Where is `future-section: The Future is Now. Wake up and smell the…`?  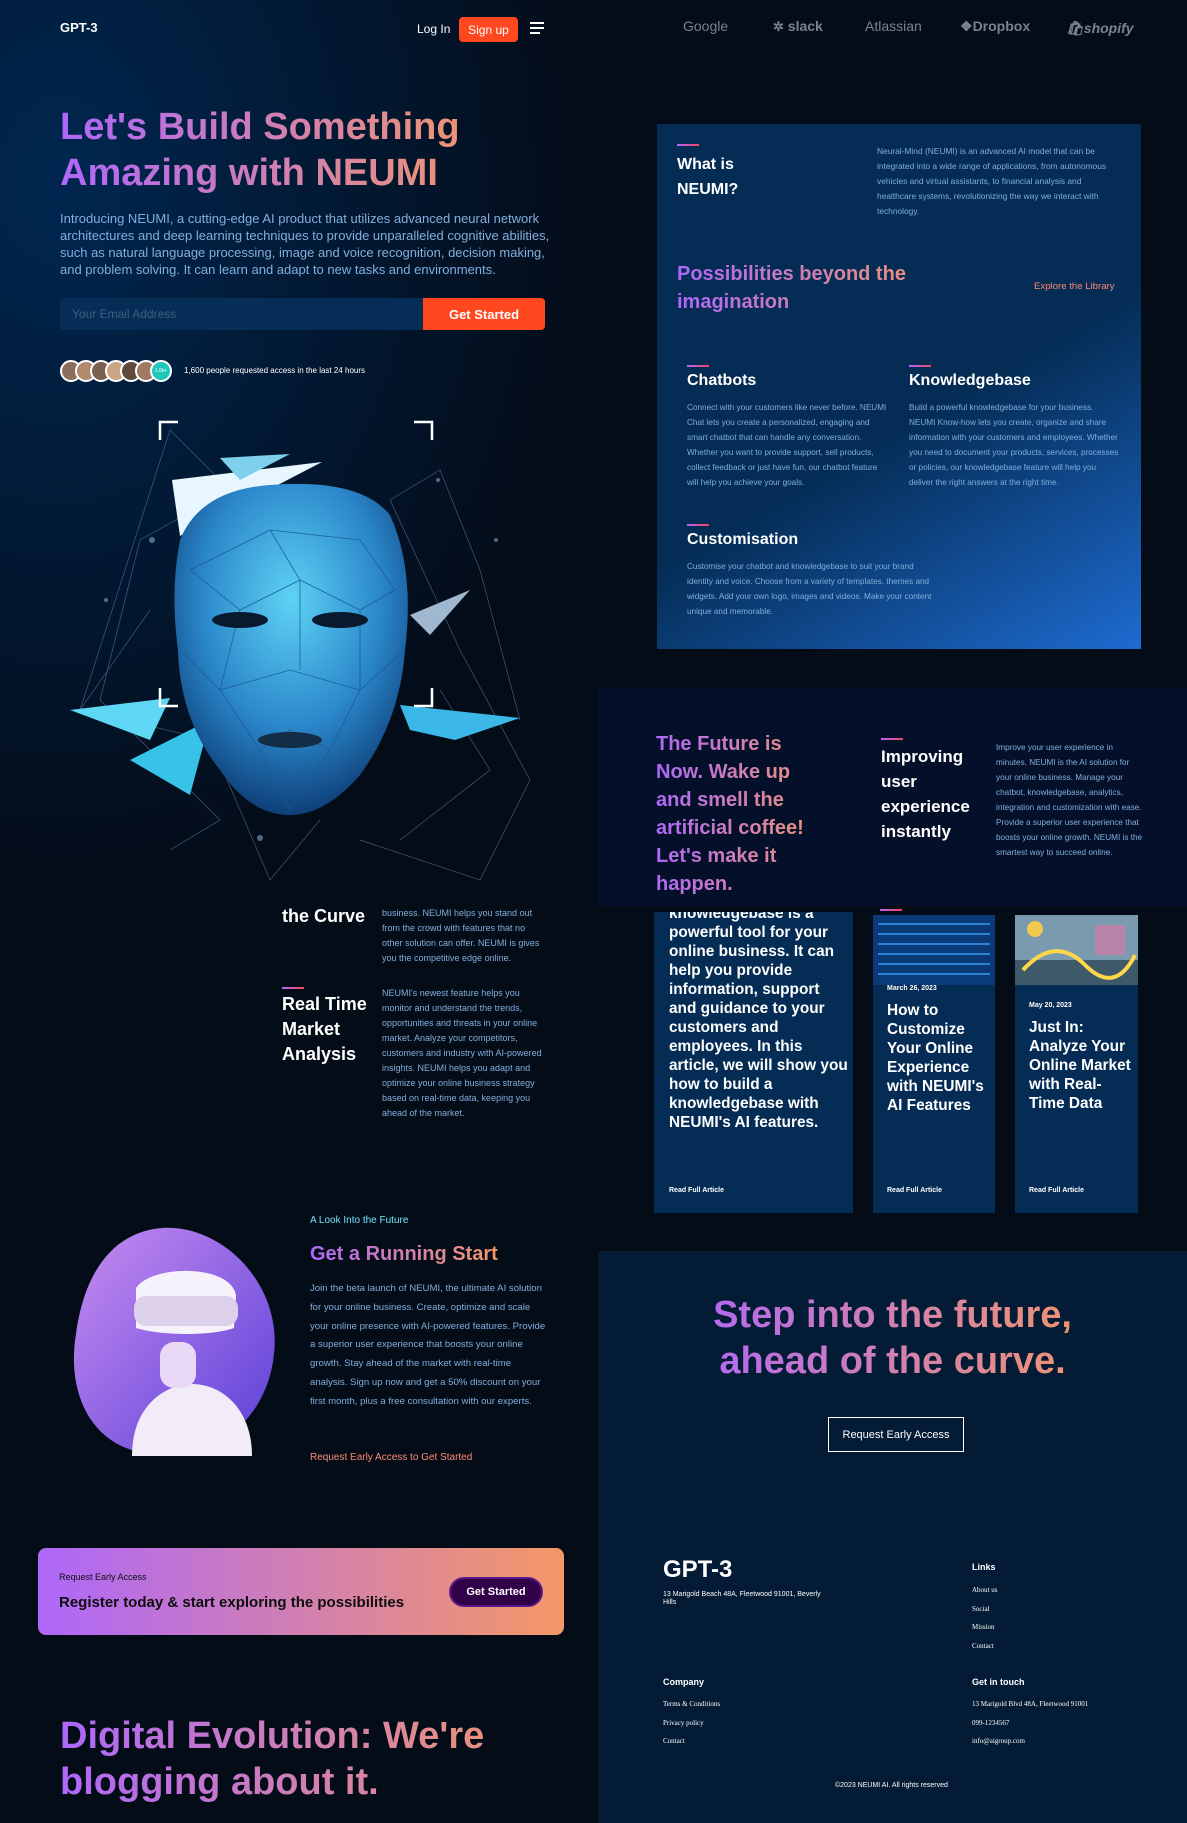
future-section: The Future is Now. Wake up and smell the… is located at coordinates (892, 800).